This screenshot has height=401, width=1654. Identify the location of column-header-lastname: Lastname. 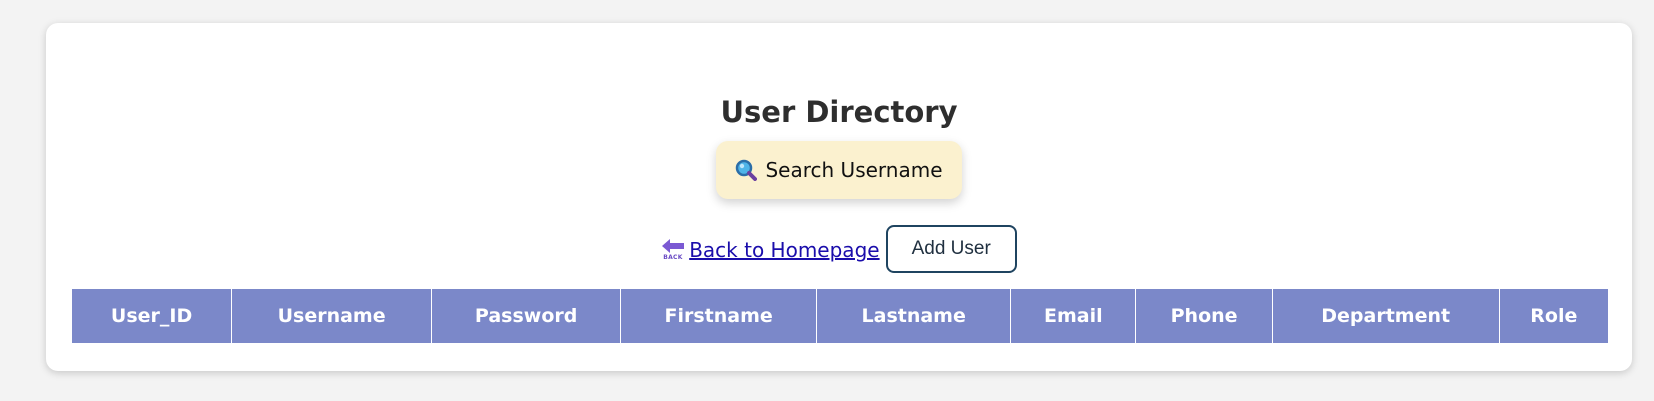
(914, 316).